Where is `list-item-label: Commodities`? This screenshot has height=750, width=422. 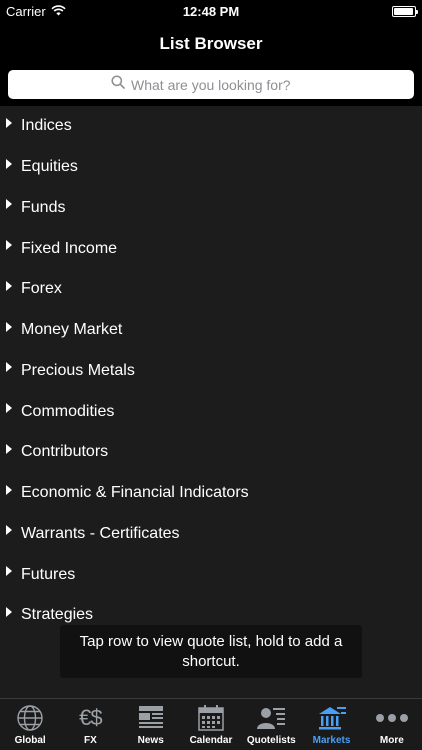
list-item-label: Commodities is located at coordinates (68, 411).